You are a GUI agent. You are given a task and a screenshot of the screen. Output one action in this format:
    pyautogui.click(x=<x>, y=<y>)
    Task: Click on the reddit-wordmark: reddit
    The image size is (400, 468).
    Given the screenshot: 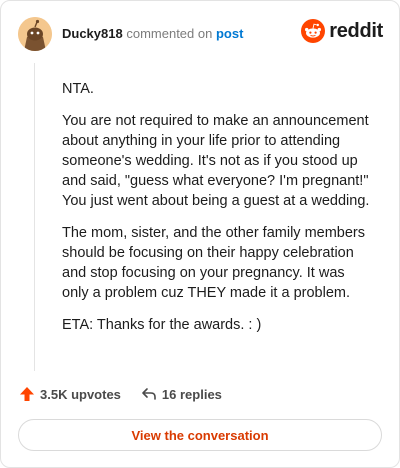 What is the action you would take?
    pyautogui.click(x=356, y=30)
    